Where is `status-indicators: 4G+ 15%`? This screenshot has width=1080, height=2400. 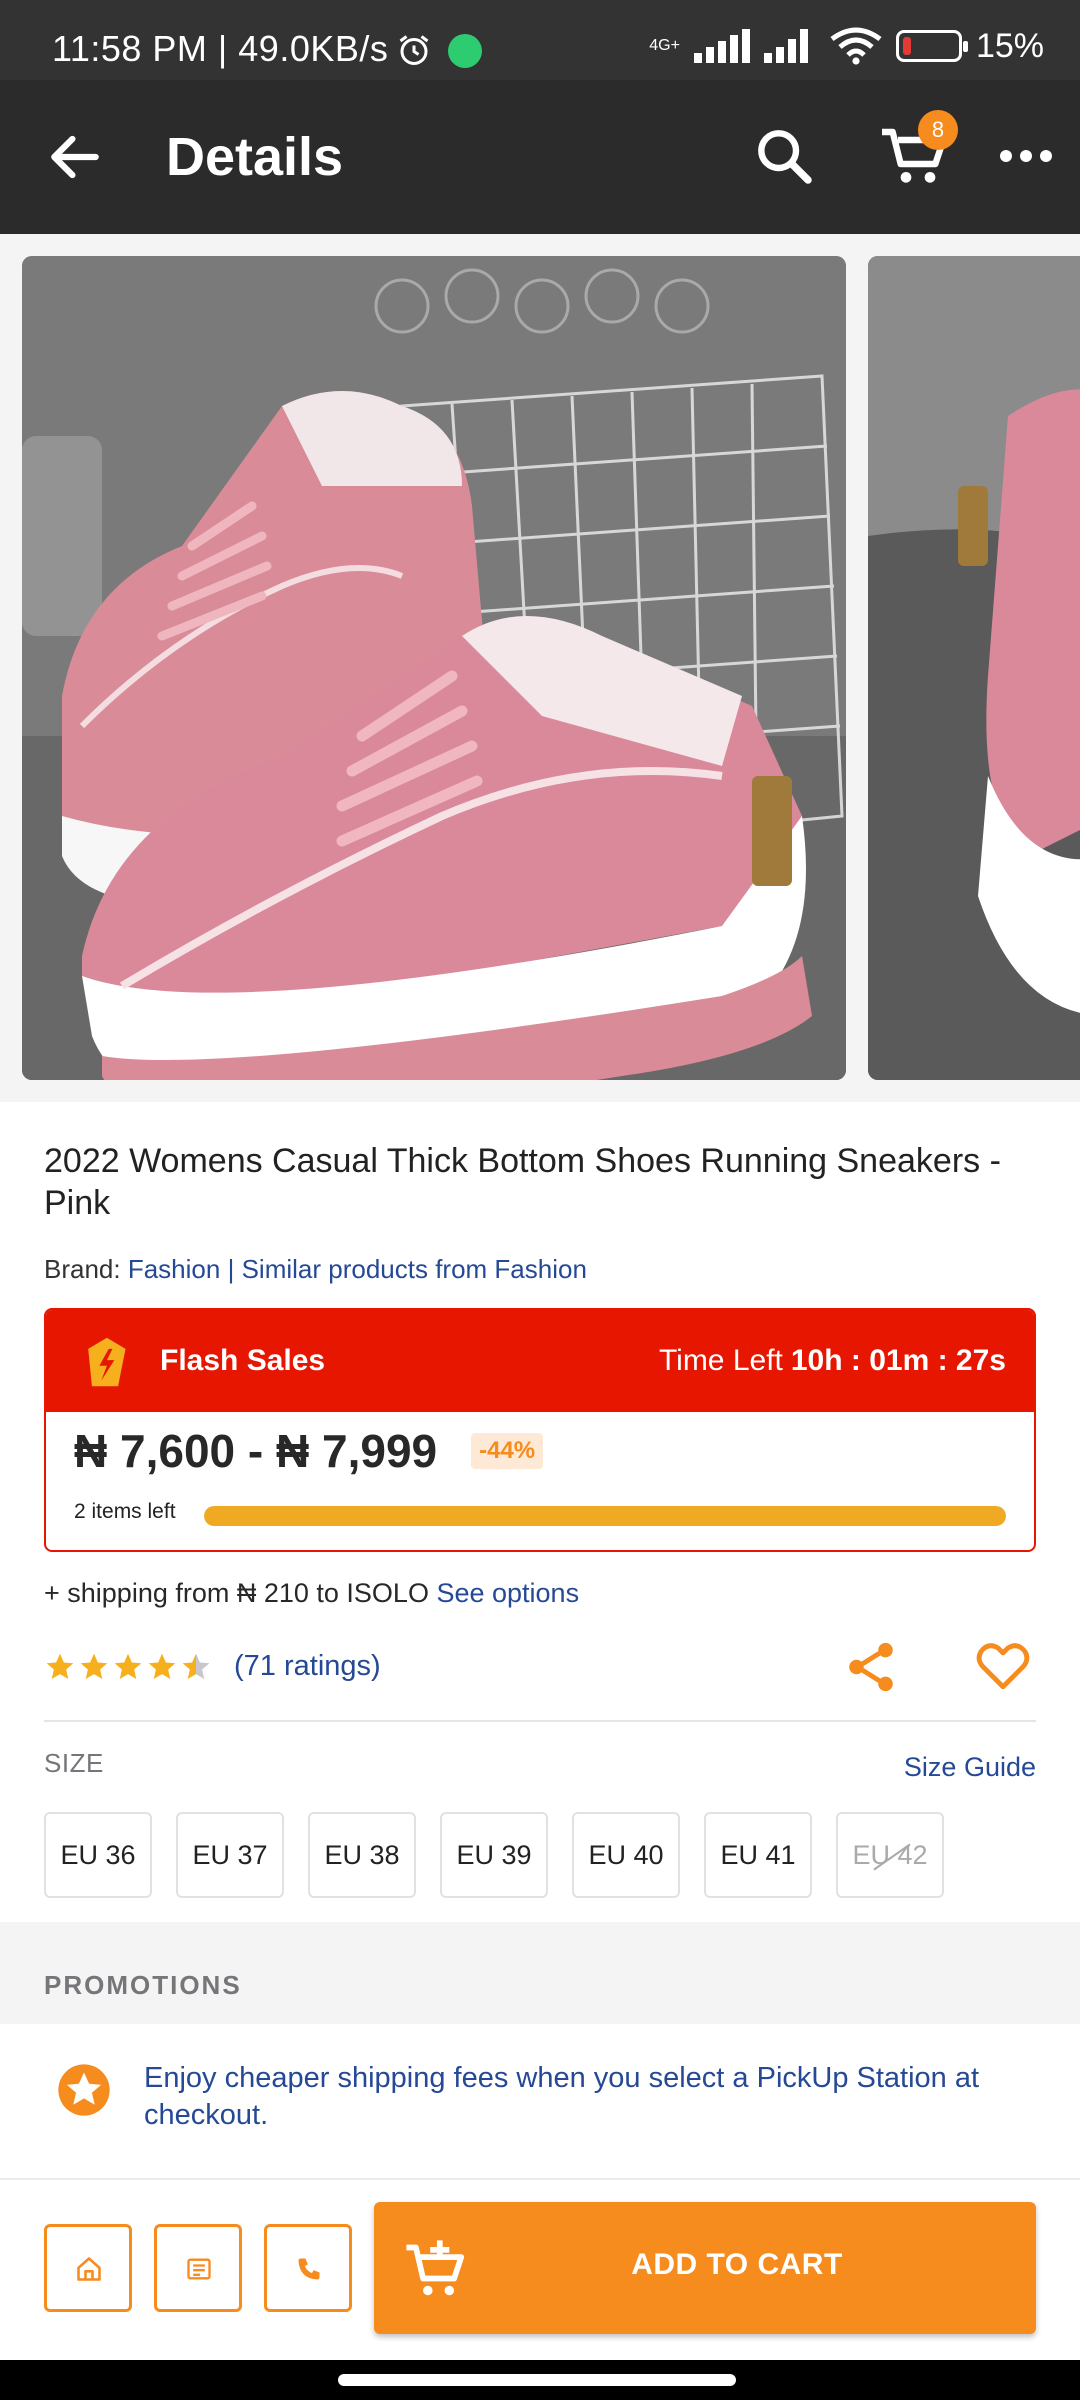 status-indicators: 4G+ 15% is located at coordinates (846, 46).